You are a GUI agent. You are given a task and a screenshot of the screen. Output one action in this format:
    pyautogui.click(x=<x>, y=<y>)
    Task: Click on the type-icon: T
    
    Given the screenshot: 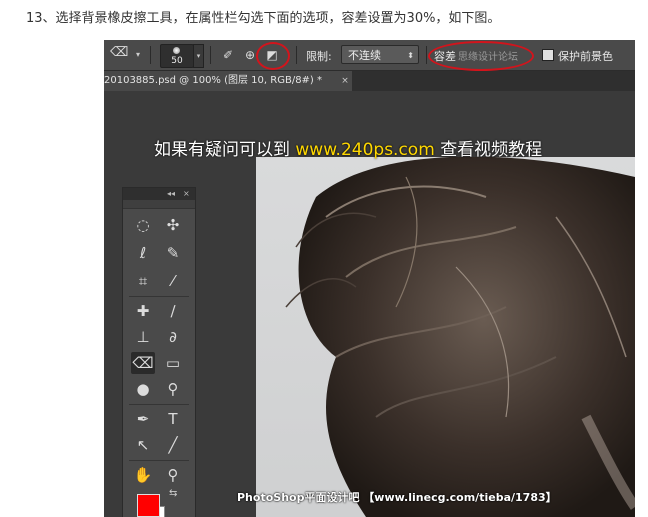 What is the action you would take?
    pyautogui.click(x=173, y=419)
    